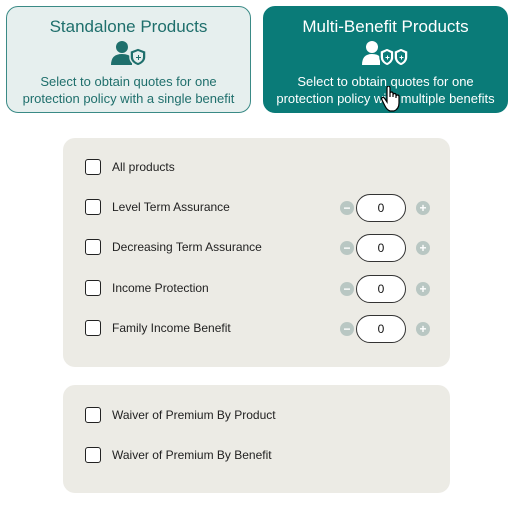 Image resolution: width=516 pixels, height=505 pixels. Describe the element at coordinates (171, 328) in the screenshot. I see `family-income-benefit-label: Family Income Benefit` at that location.